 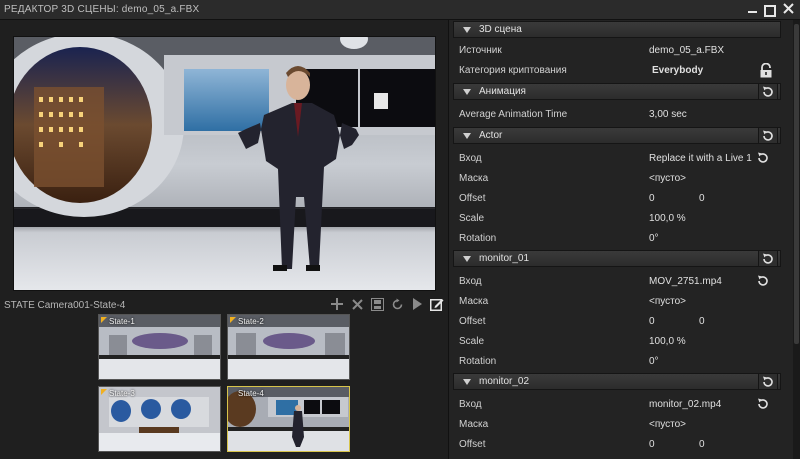 I want to click on state-label: STATE Camera001-State-4, so click(x=65, y=305).